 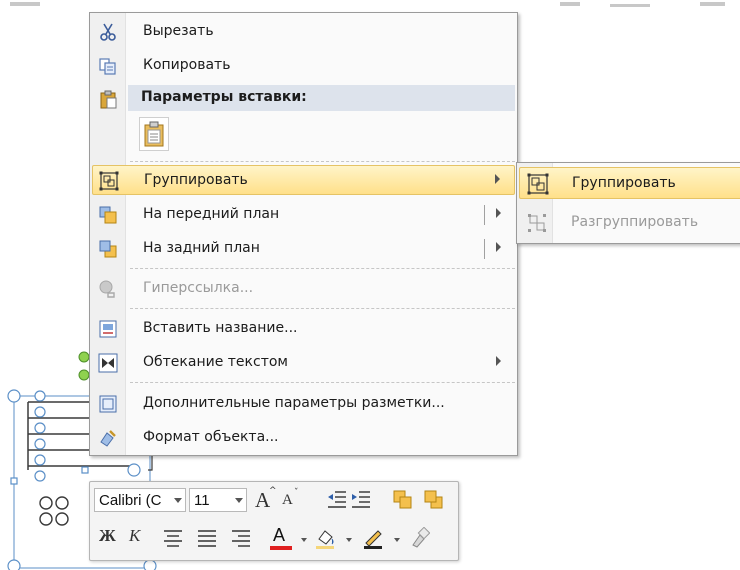 What do you see at coordinates (178, 31) in the screenshot?
I see `menu-item-label: Вырезать` at bounding box center [178, 31].